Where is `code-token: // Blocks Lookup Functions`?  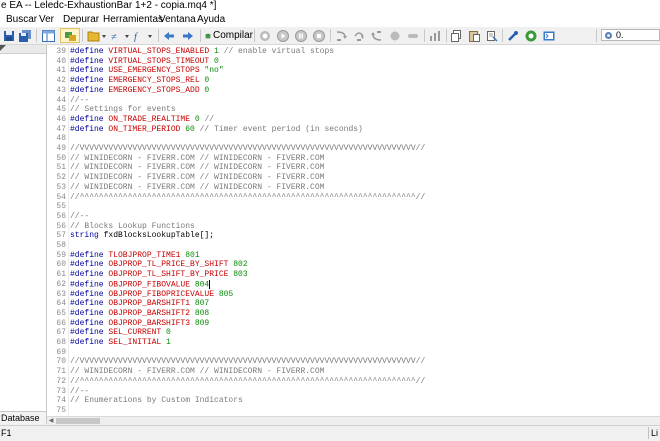
code-token: // Blocks Lookup Functions is located at coordinates (132, 226).